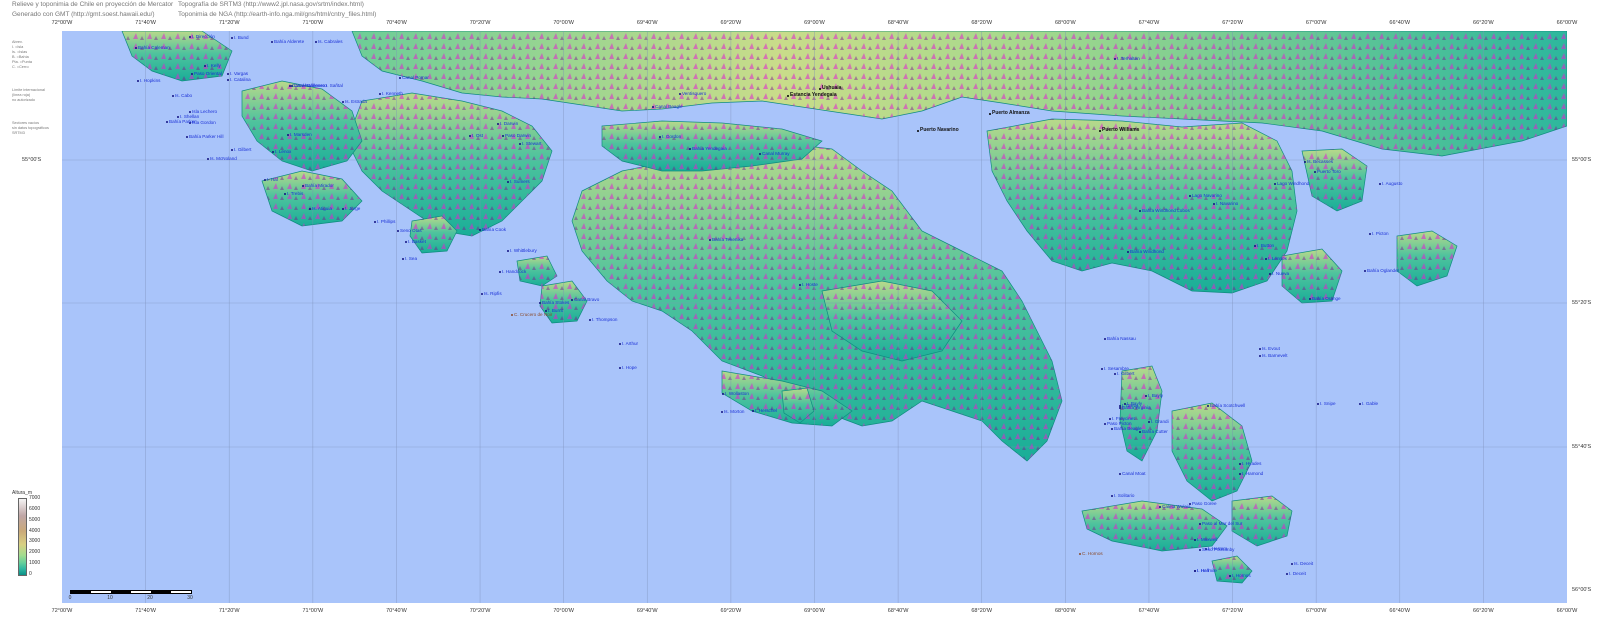 This screenshot has height=636, width=1600. Describe the element at coordinates (647, 23) in the screenshot. I see `lon-tick-top: 69°40'W` at that location.